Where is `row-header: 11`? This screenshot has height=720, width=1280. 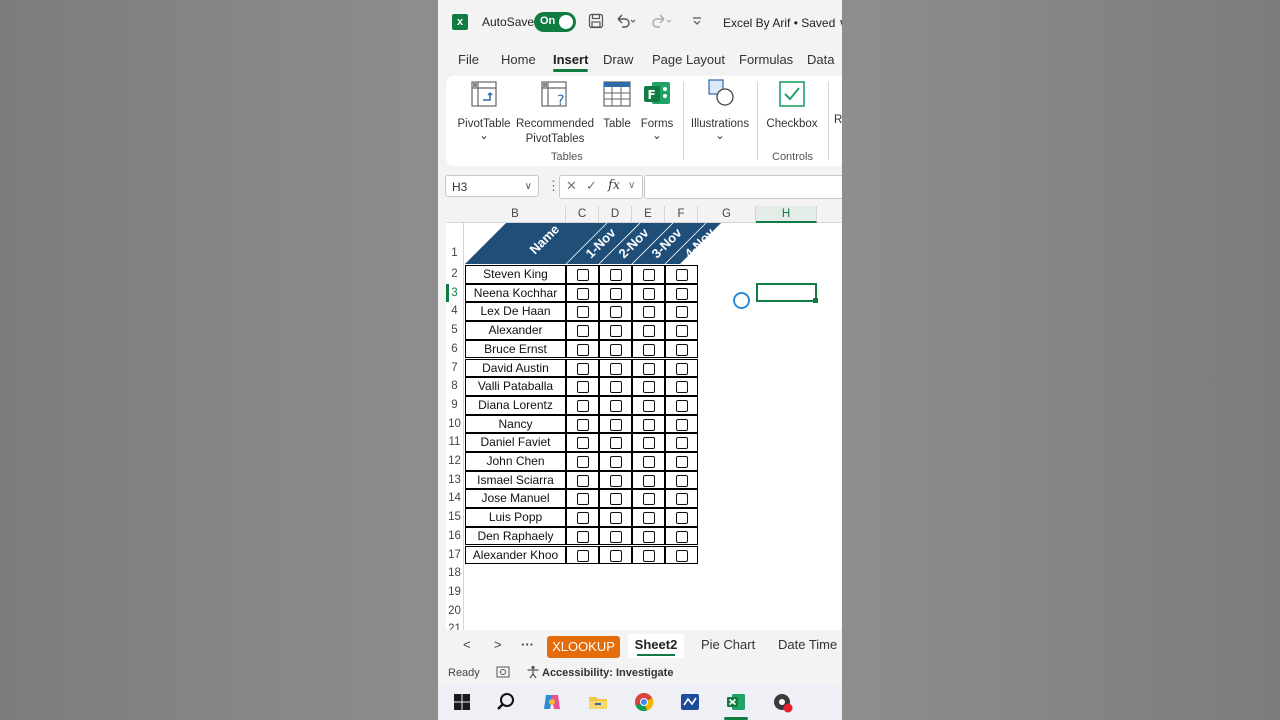
row-header: 11 is located at coordinates (454, 442).